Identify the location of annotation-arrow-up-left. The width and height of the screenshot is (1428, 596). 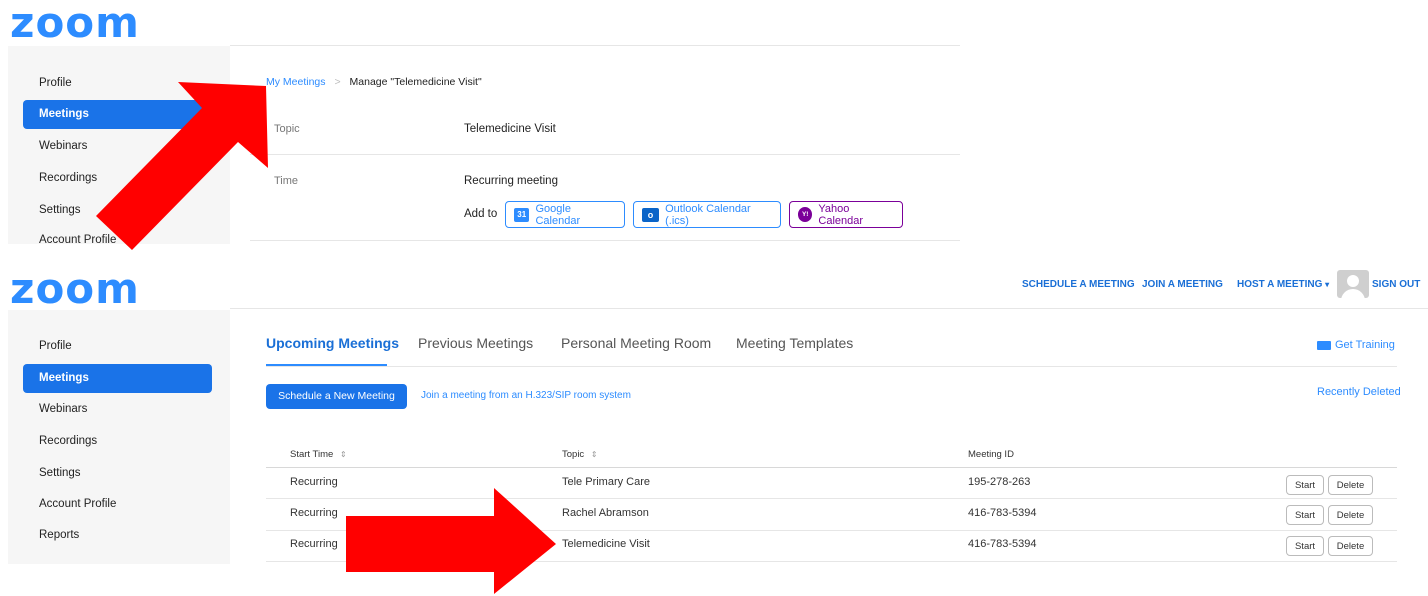
(182, 166).